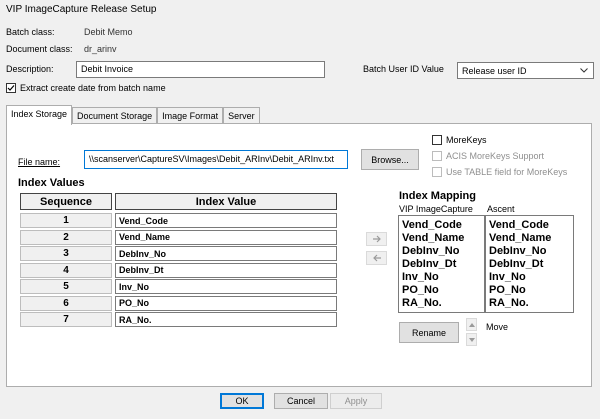 Image resolution: width=600 pixels, height=419 pixels. Describe the element at coordinates (442, 303) in the screenshot. I see `vip-field-item: RA_No.` at that location.